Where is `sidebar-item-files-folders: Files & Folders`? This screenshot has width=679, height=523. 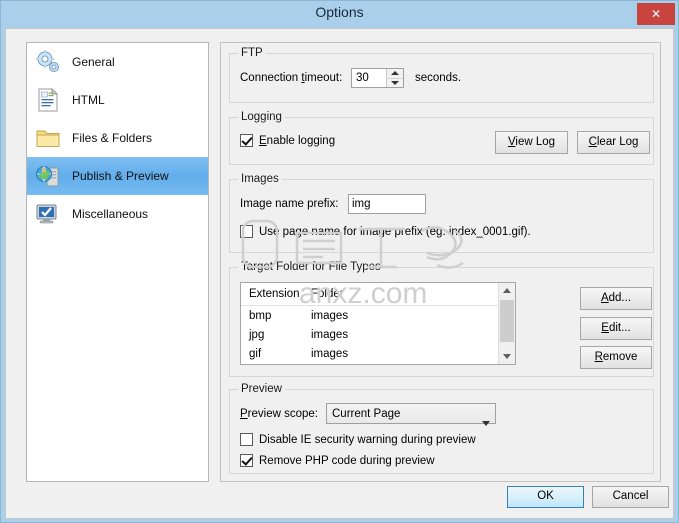 sidebar-item-files-folders: Files & Folders is located at coordinates (117, 138).